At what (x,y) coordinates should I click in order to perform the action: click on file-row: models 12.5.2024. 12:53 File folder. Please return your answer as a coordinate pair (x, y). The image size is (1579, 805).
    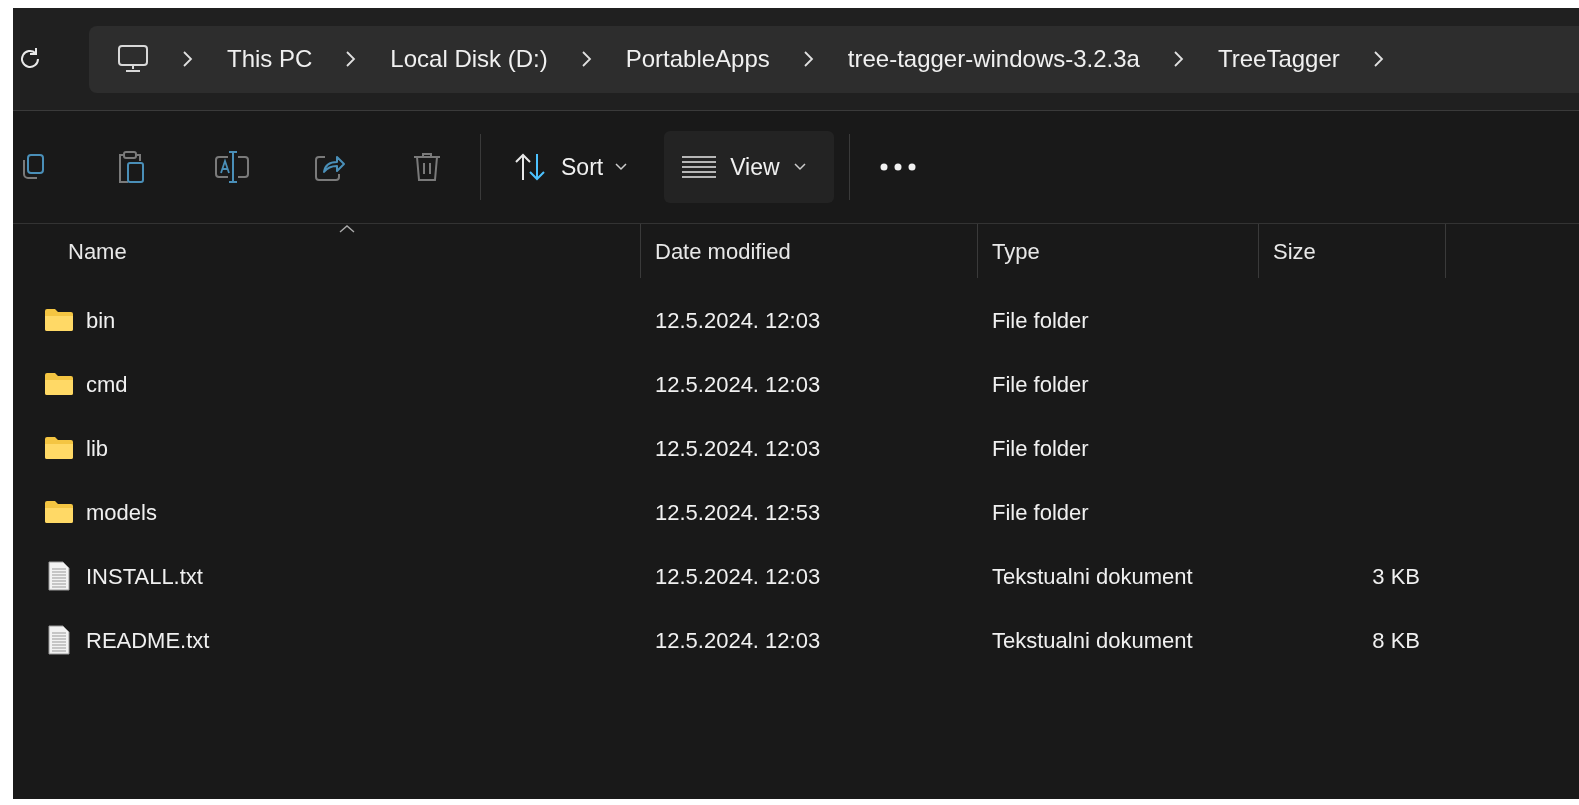
    Looking at the image, I should click on (796, 512).